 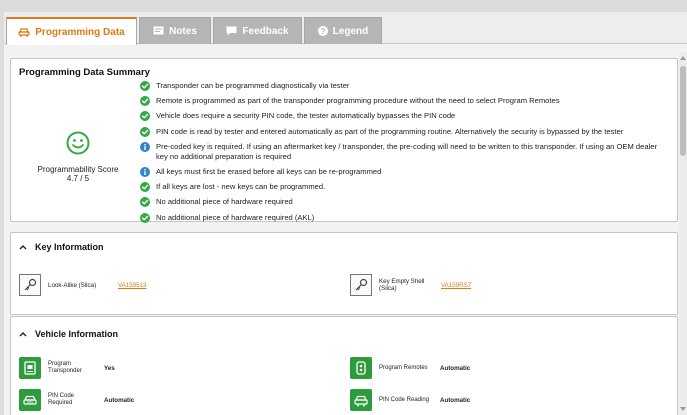 I want to click on programmability-score: Programmability Score 4.7 / 5, so click(x=78, y=157).